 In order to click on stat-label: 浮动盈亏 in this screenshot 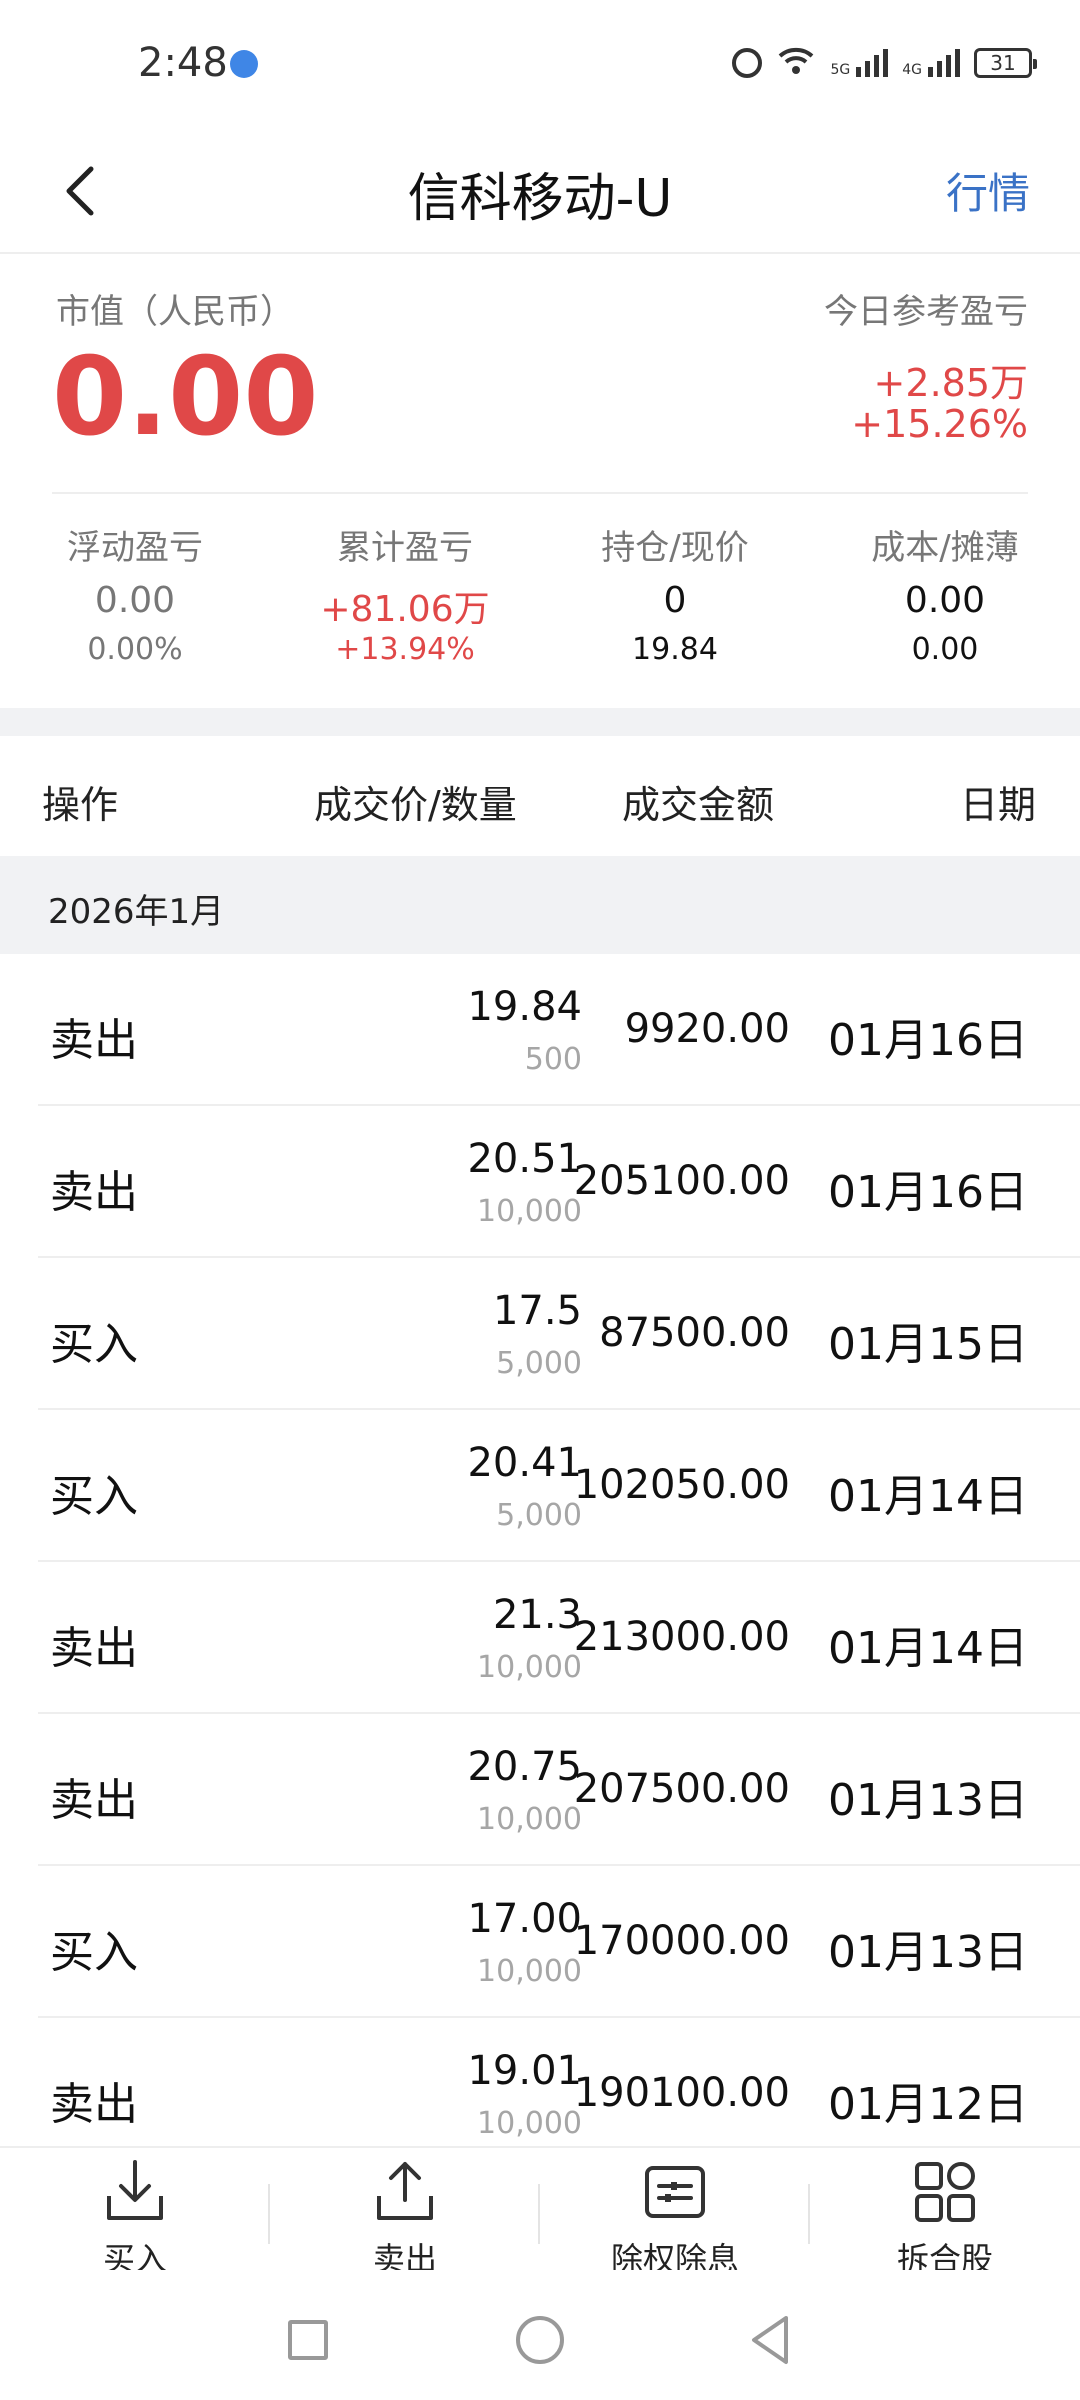, I will do `click(135, 548)`.